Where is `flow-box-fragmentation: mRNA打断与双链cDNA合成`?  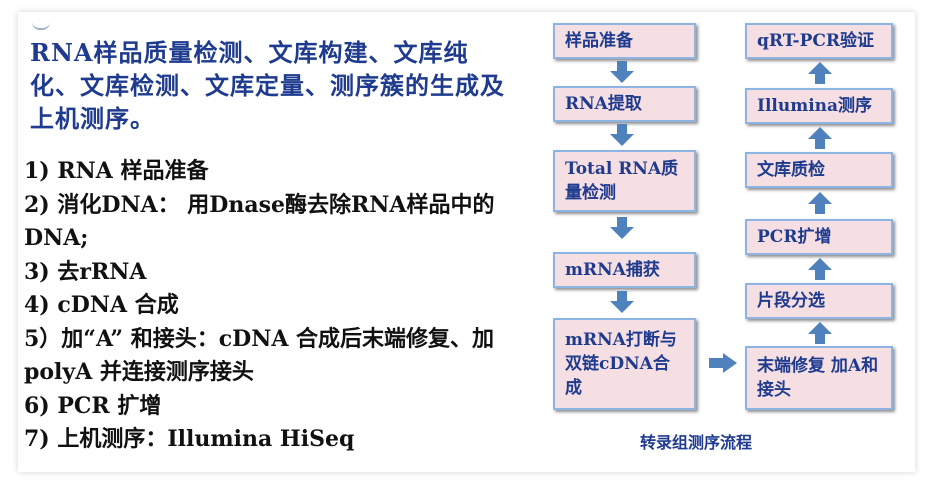 flow-box-fragmentation: mRNA打断与双链cDNA合成 is located at coordinates (624, 364).